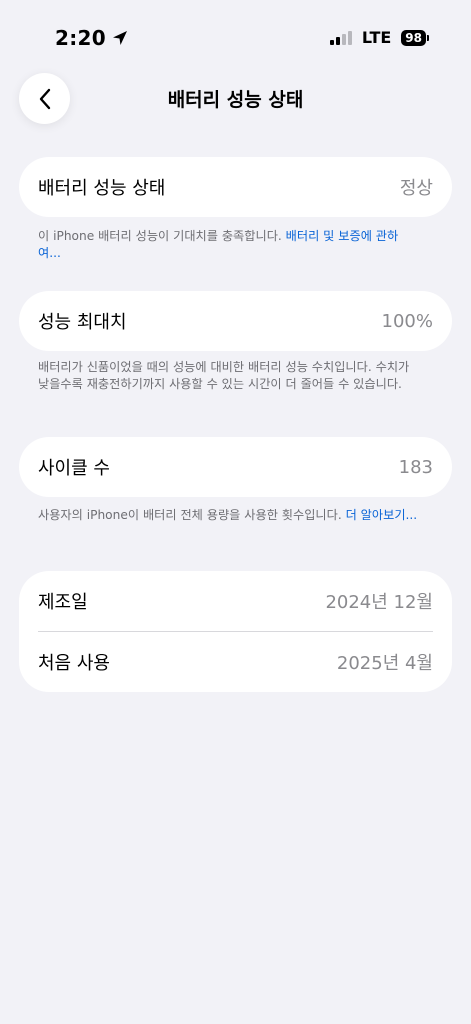  I want to click on cycle-count-note-text: 사용자의 iPhone이 배터리 전체 용량을 사용한 횟수입니다., so click(192, 515).